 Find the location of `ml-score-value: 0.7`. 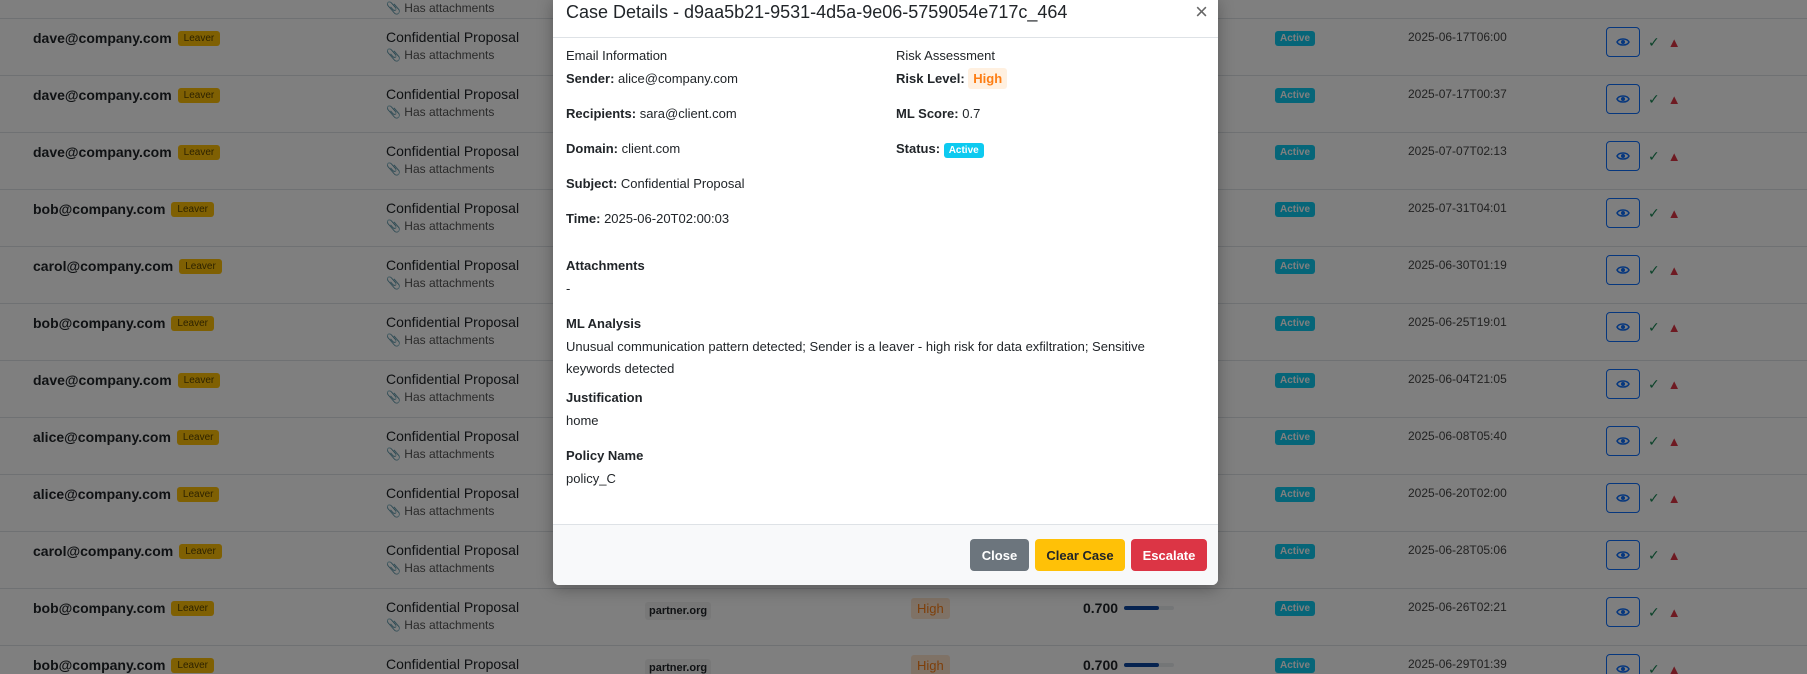

ml-score-value: 0.7 is located at coordinates (971, 113).